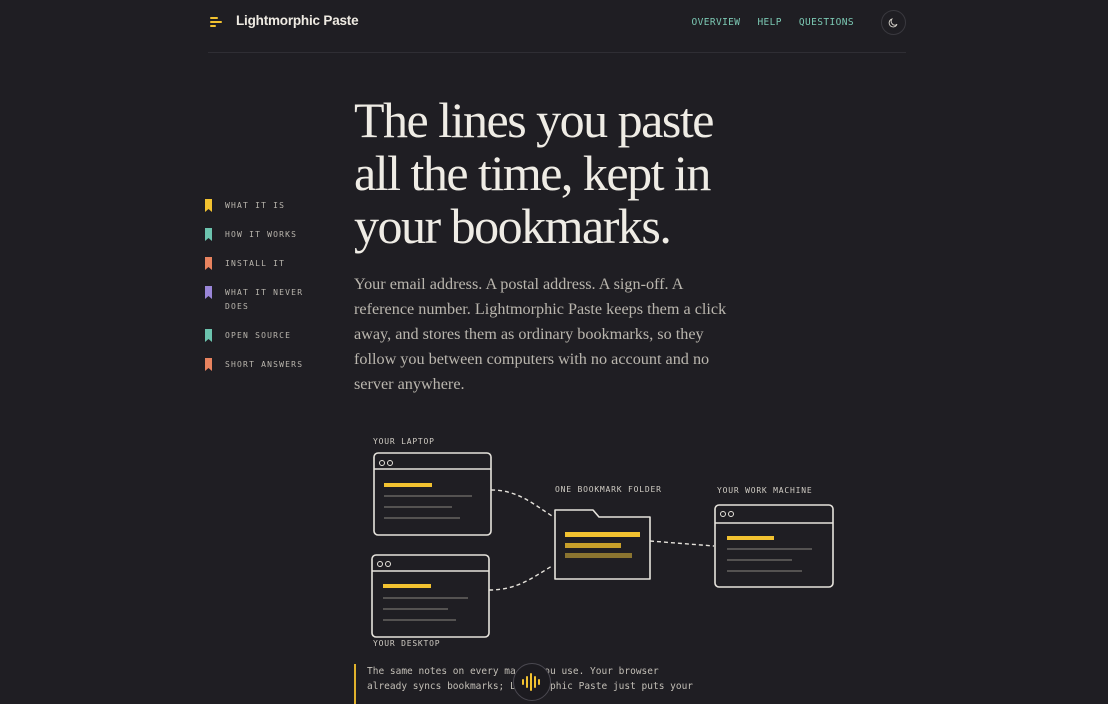  I want to click on nav-overview: OVERVIEW, so click(715, 22).